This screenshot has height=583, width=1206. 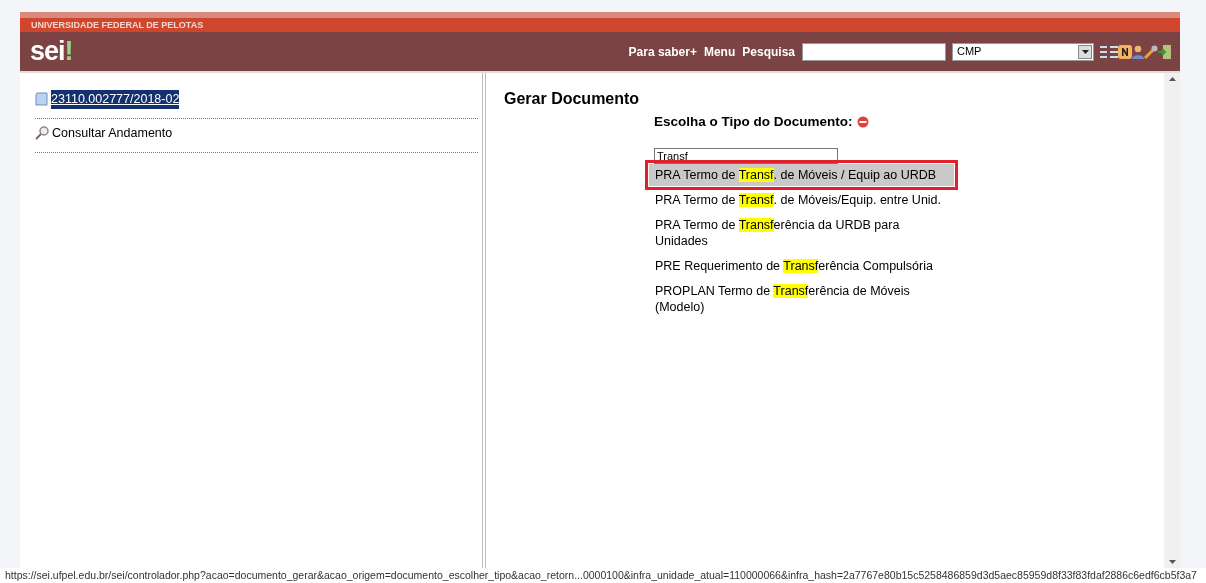 What do you see at coordinates (1023, 51) in the screenshot?
I see `unit-select: CMP` at bounding box center [1023, 51].